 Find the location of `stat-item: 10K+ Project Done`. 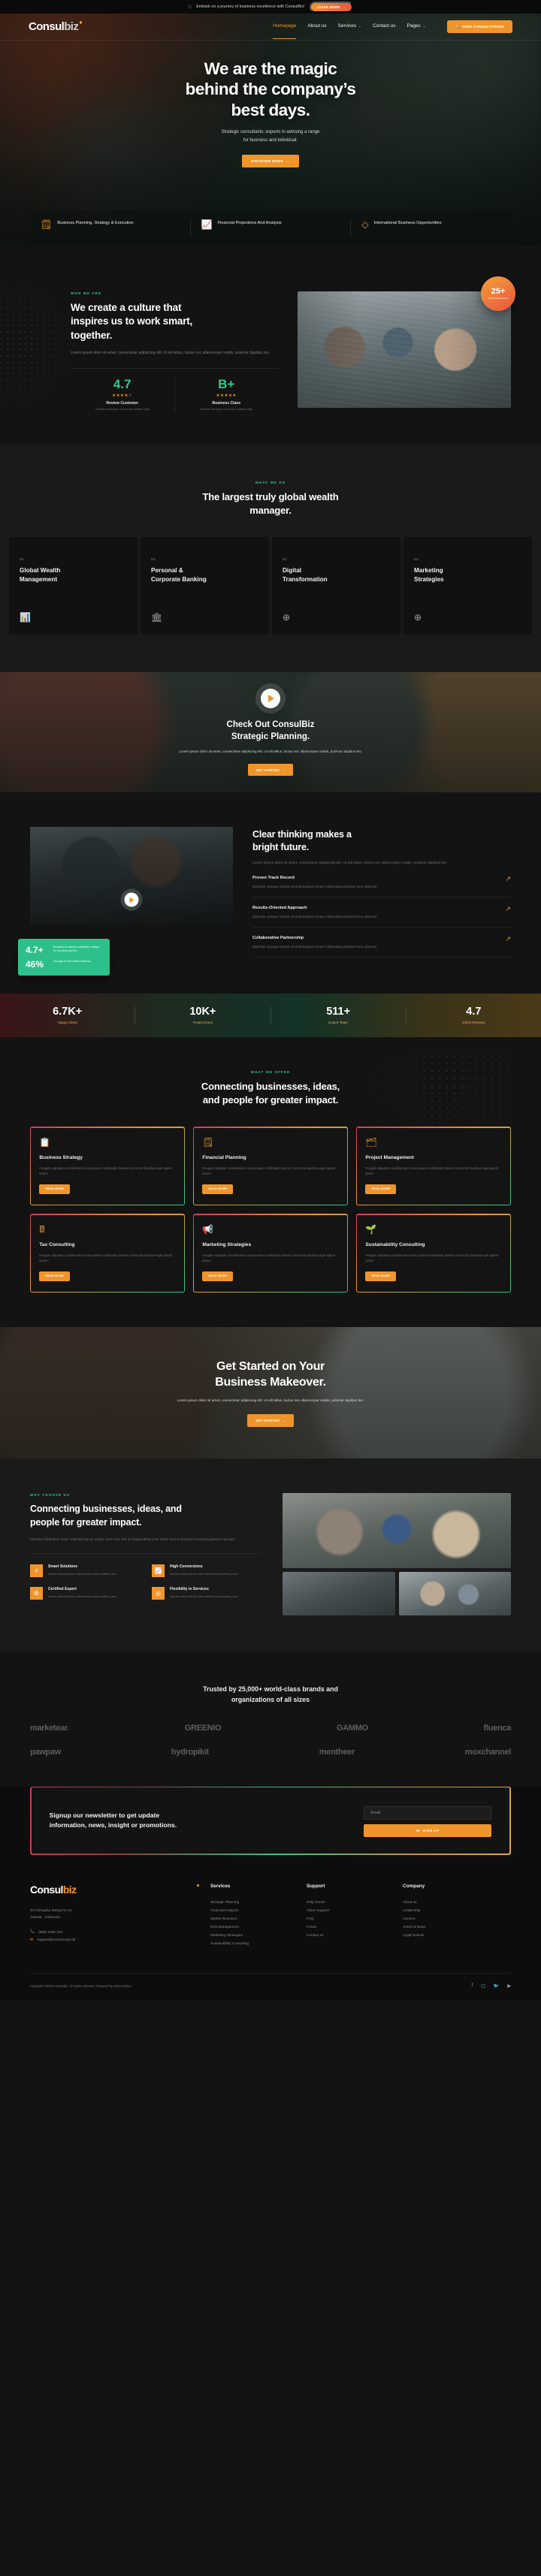

stat-item: 10K+ Project Done is located at coordinates (203, 1015).